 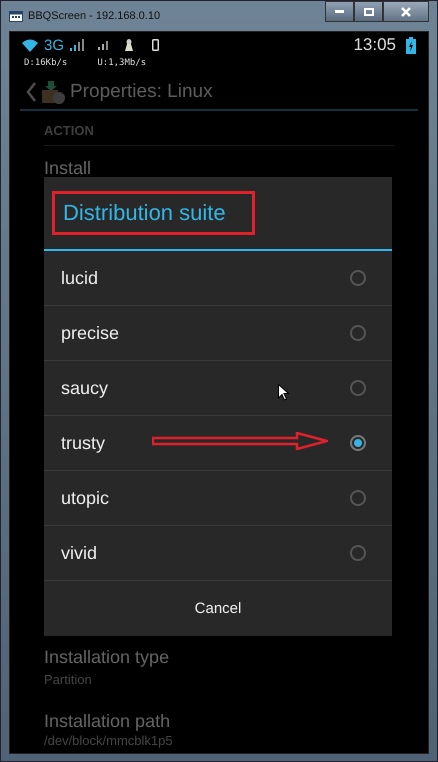 I want to click on setting-summary: /dev/block/mmcblk1p5, so click(x=109, y=740).